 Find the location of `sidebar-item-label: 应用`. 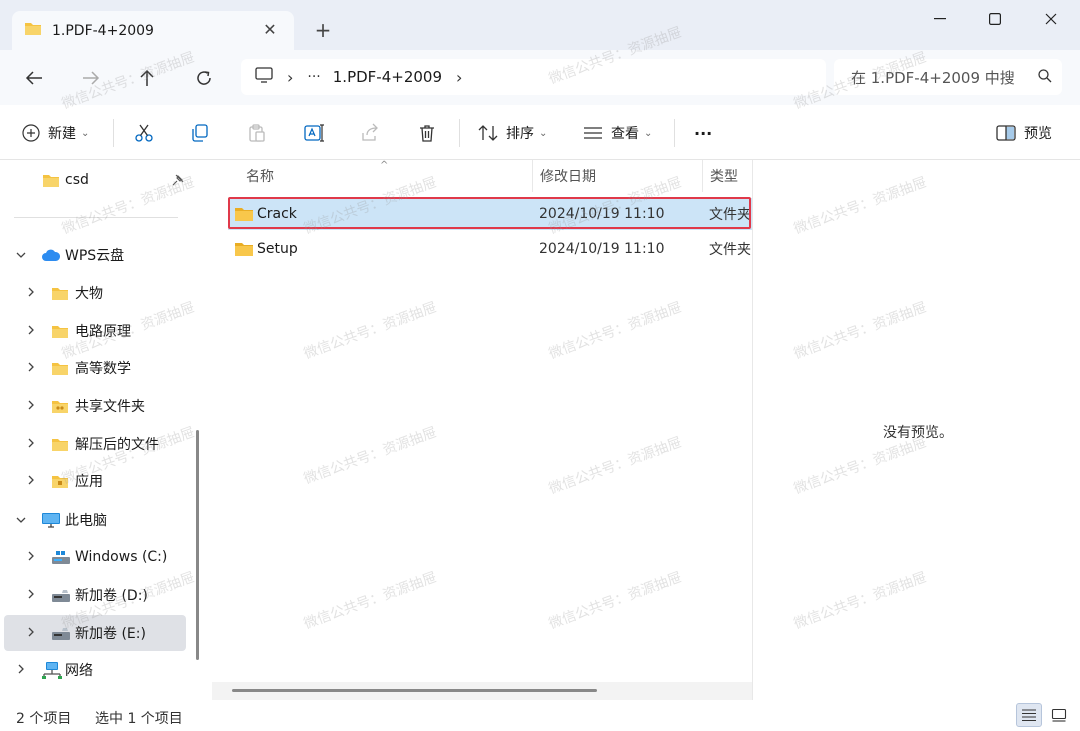

sidebar-item-label: 应用 is located at coordinates (89, 482).